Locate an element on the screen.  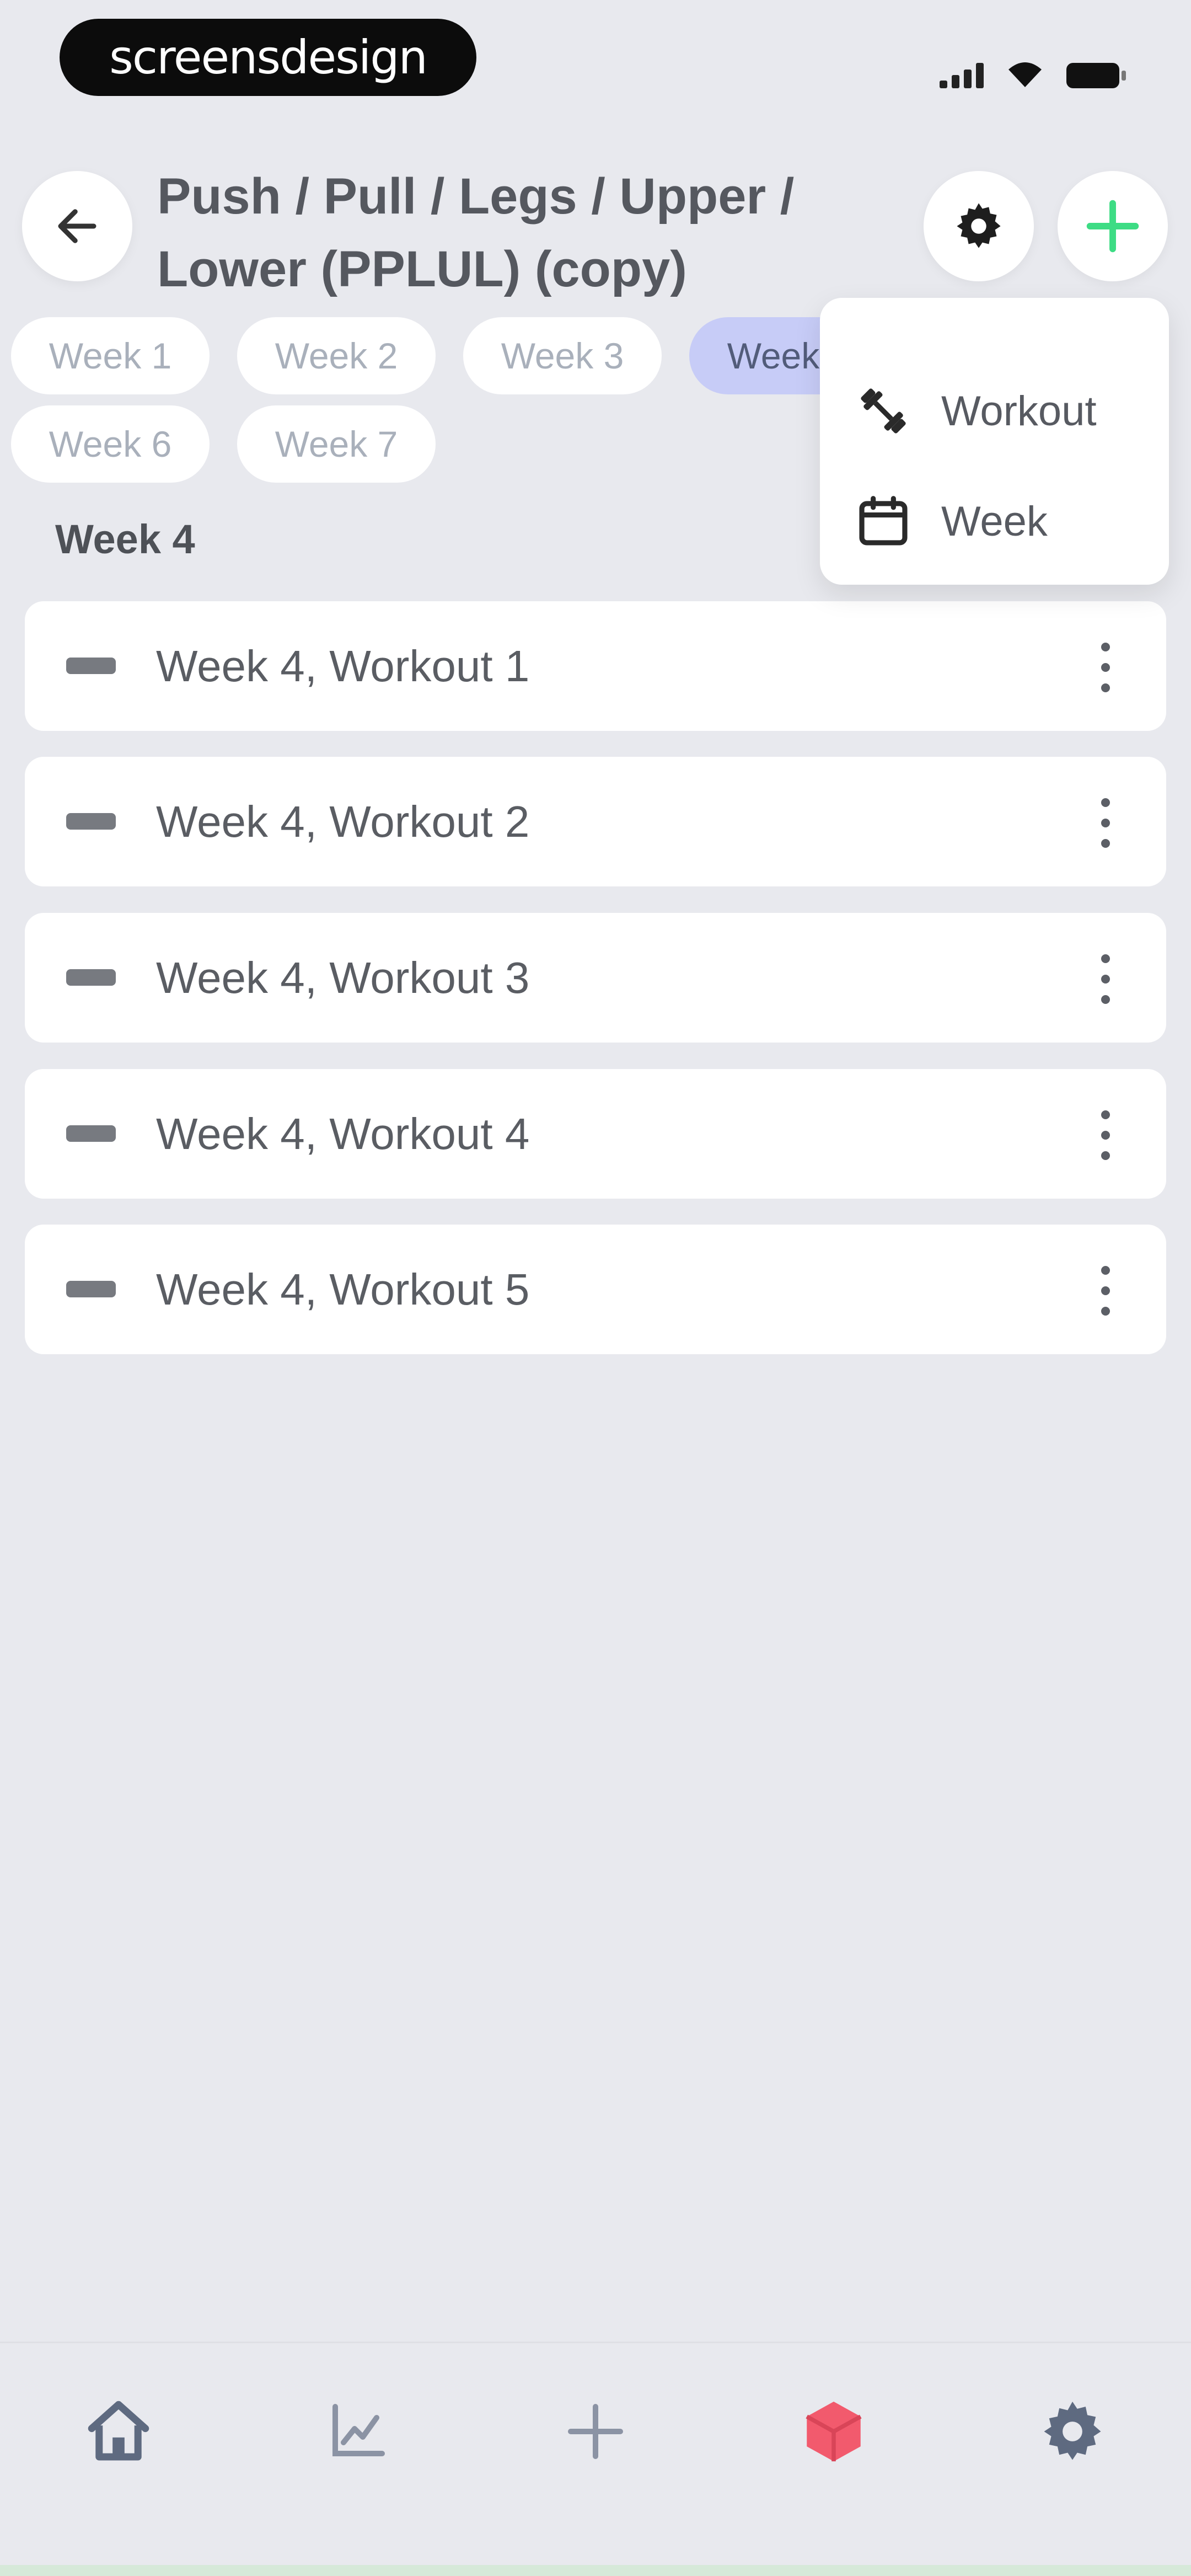
workout-label: Week 4, Workout 2 is located at coordinates (343, 821).